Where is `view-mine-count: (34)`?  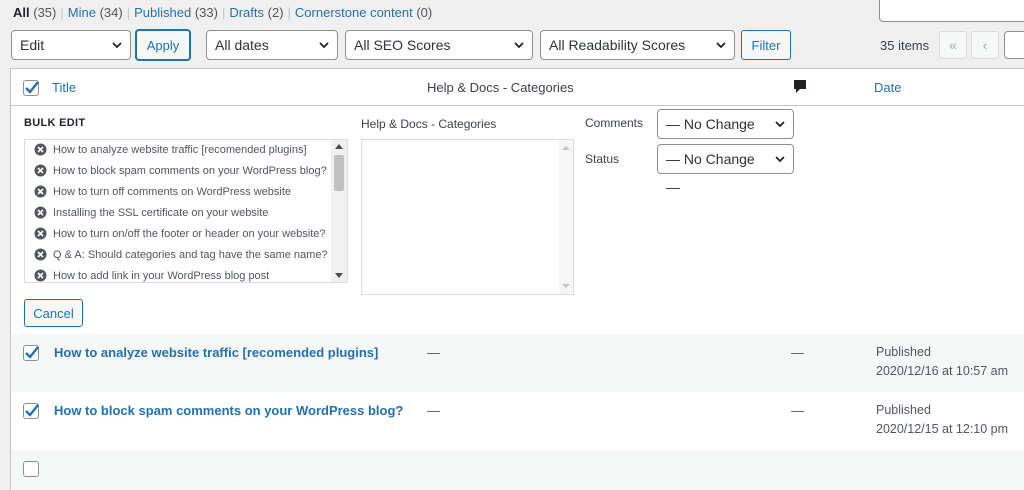 view-mine-count: (34) is located at coordinates (111, 12).